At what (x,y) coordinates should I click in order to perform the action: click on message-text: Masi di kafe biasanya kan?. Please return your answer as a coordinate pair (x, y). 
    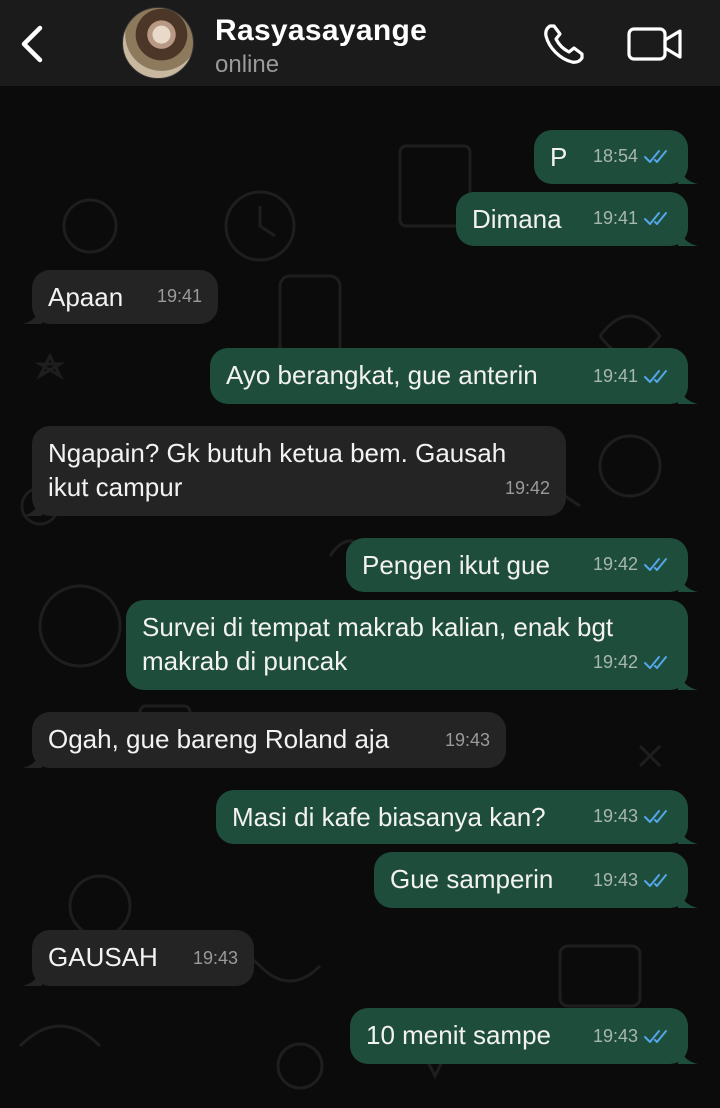
    Looking at the image, I should click on (389, 817).